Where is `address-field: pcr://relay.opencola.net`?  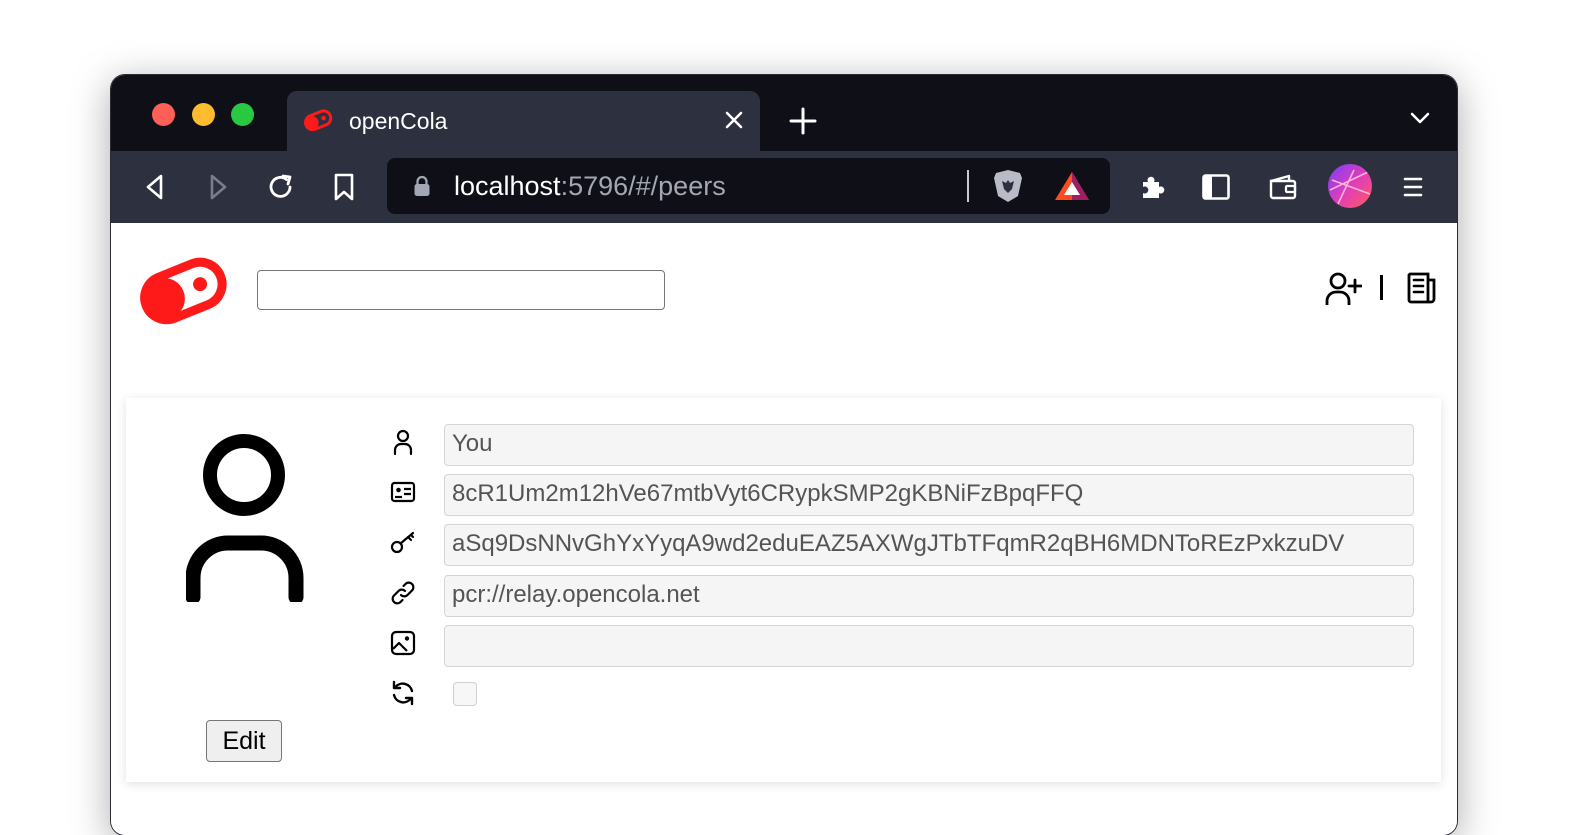
address-field: pcr://relay.opencola.net is located at coordinates (929, 596).